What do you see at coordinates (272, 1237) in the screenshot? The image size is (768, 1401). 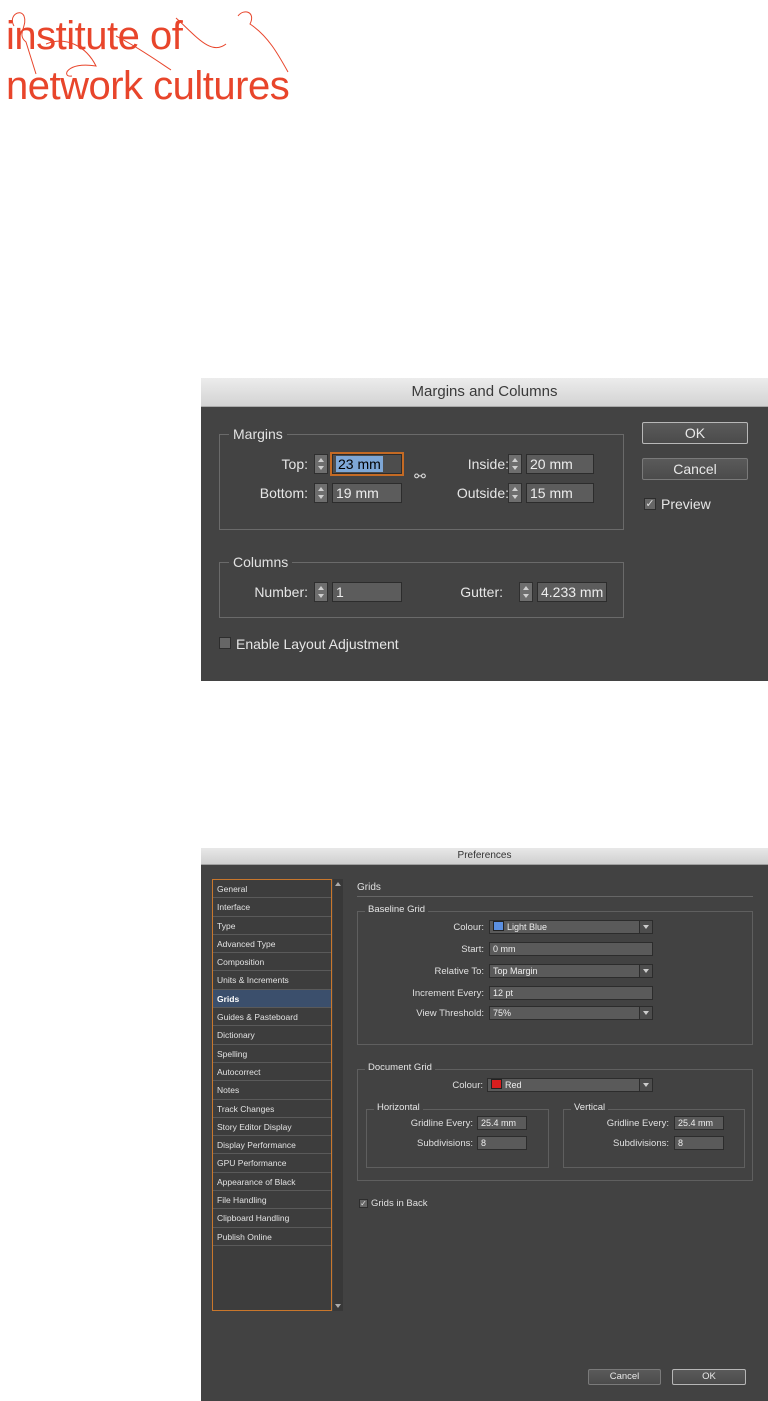 I see `sidebar-item-publish-online: Publish Online` at bounding box center [272, 1237].